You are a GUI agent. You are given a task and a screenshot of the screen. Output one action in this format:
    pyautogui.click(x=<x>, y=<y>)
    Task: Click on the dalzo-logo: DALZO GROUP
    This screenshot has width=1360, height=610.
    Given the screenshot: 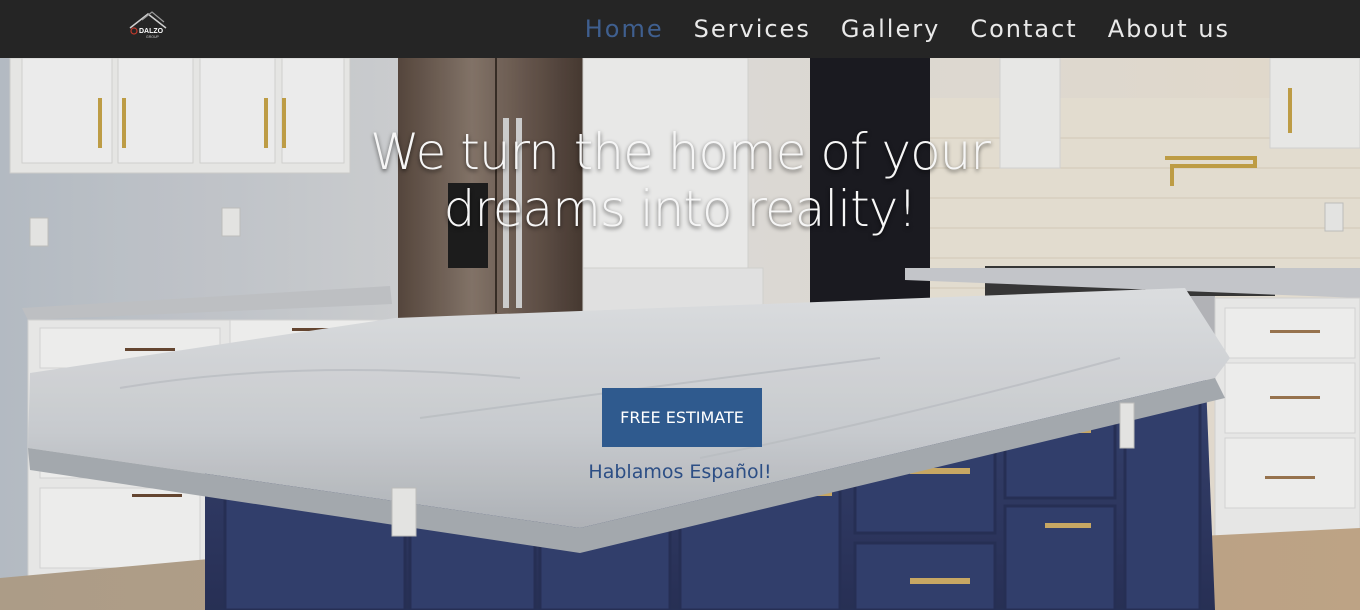 What is the action you would take?
    pyautogui.click(x=148, y=26)
    